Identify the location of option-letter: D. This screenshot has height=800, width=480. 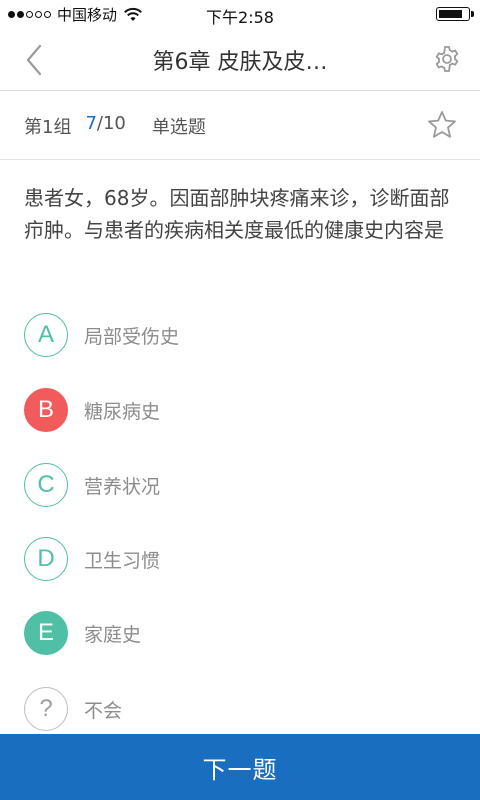
(46, 559).